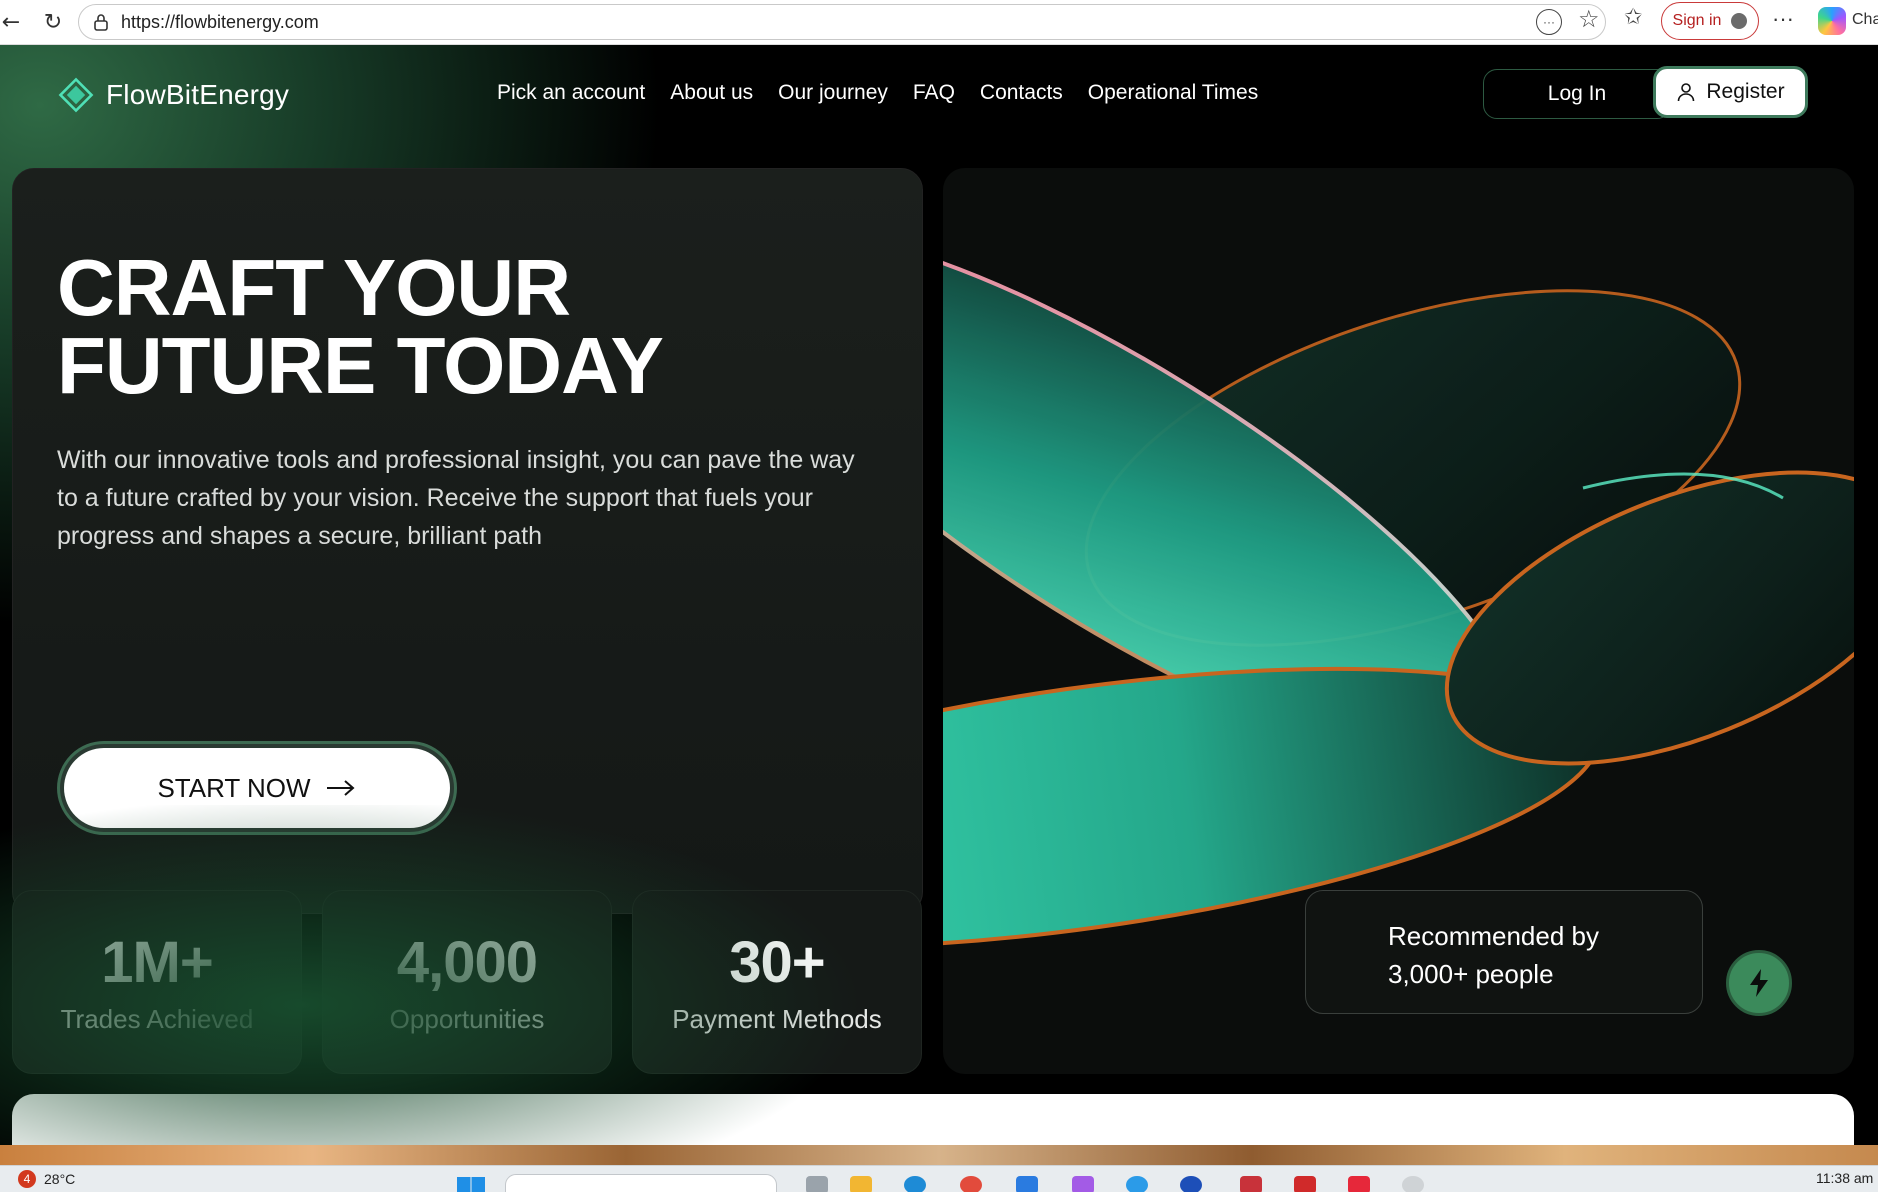  I want to click on hero-title: CRAFT YOUR FUTURE TODAY, so click(360, 327).